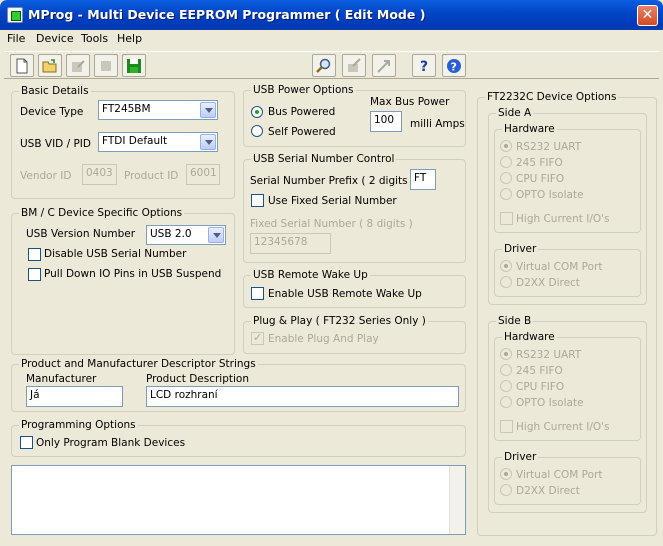 This screenshot has height=546, width=663. I want to click on vendor-id-field: 0403, so click(99, 174).